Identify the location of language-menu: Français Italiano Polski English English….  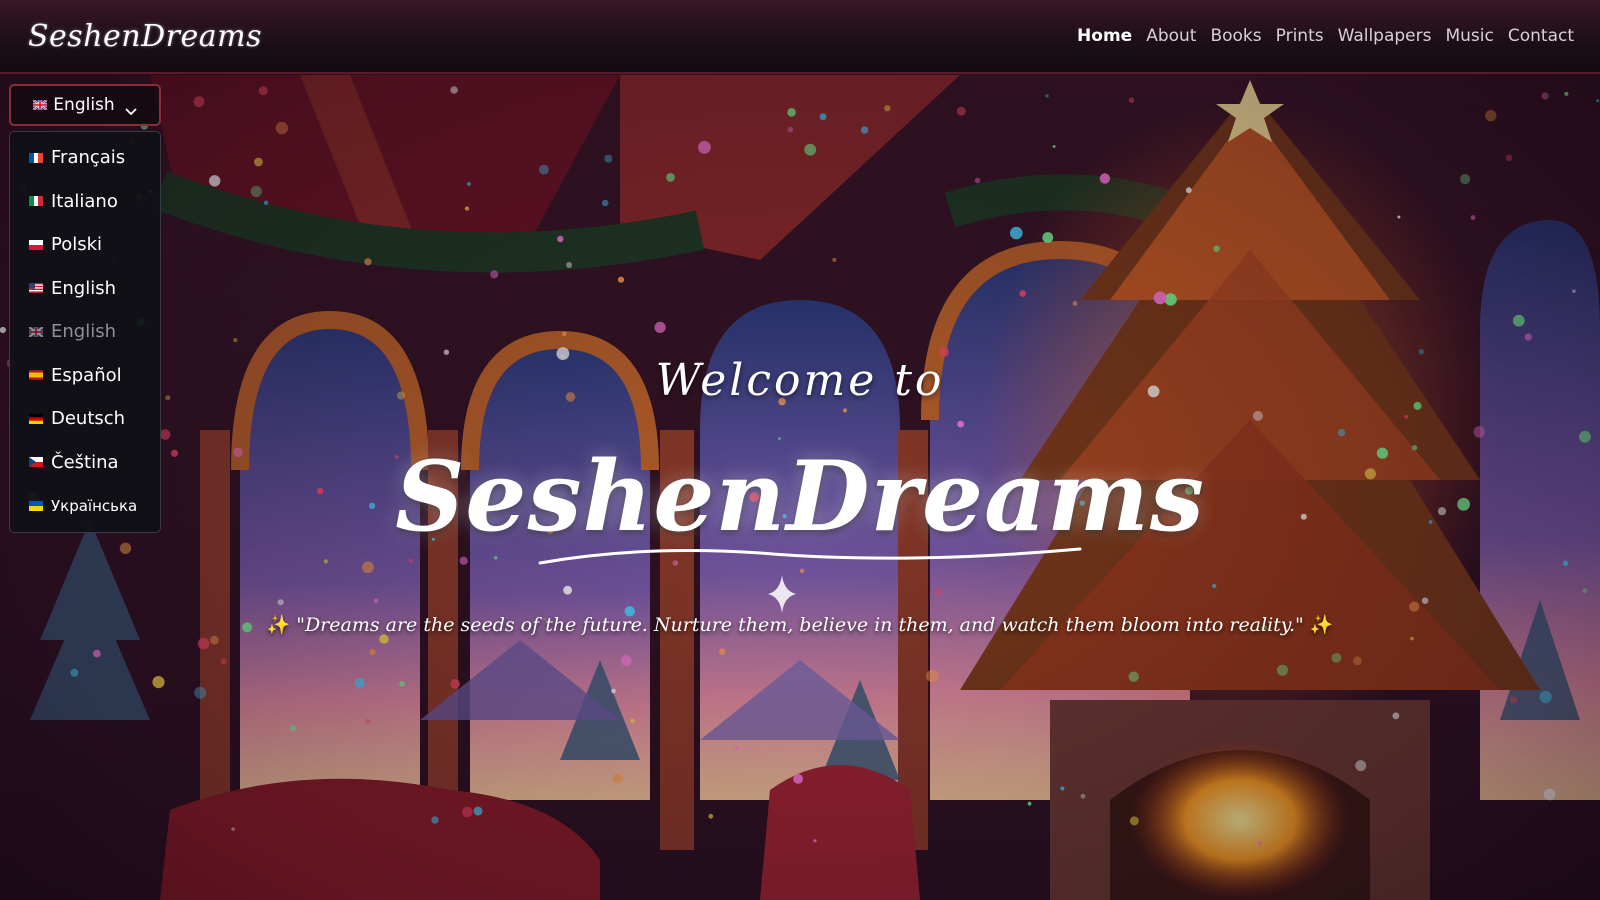
(85, 332).